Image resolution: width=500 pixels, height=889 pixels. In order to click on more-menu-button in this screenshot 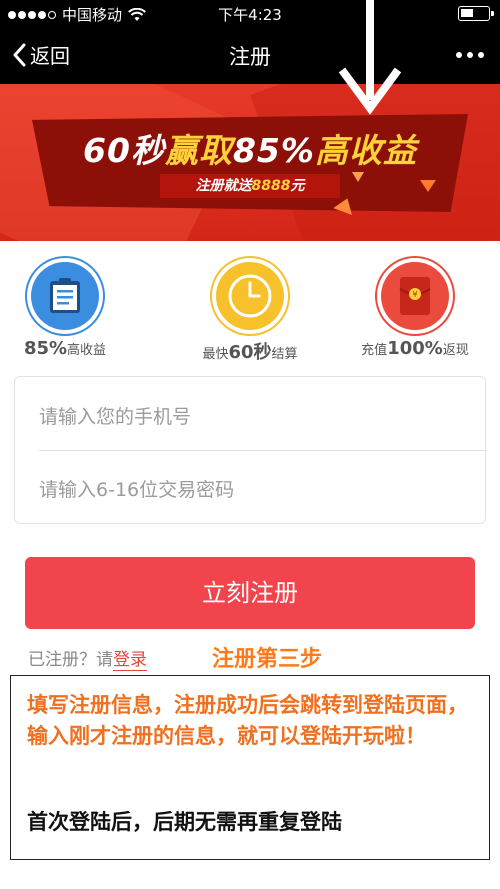, I will do `click(470, 55)`.